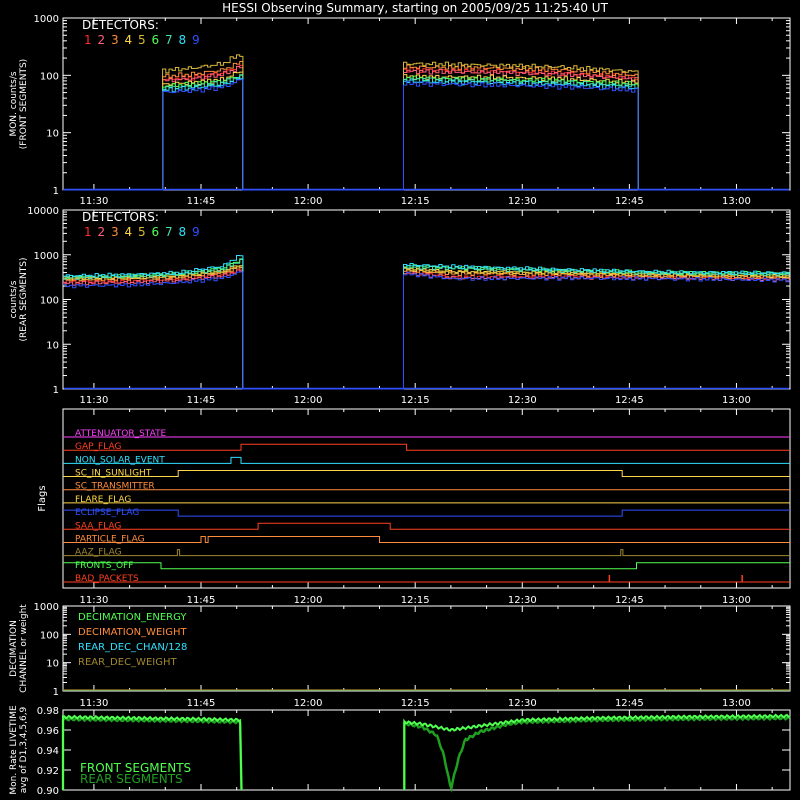 The image size is (800, 800). I want to click on flag-label-particle_flag: PARTICLE_FLAG, so click(110, 539).